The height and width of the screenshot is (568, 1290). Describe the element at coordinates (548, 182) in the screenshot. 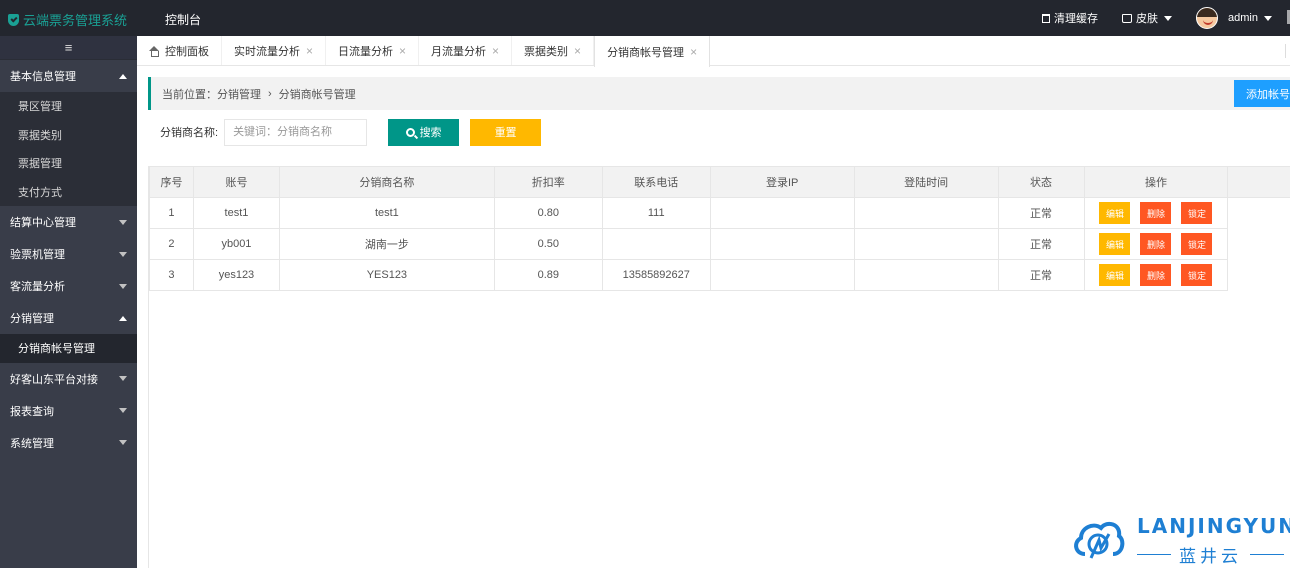

I see `column-header: 折扣率` at that location.